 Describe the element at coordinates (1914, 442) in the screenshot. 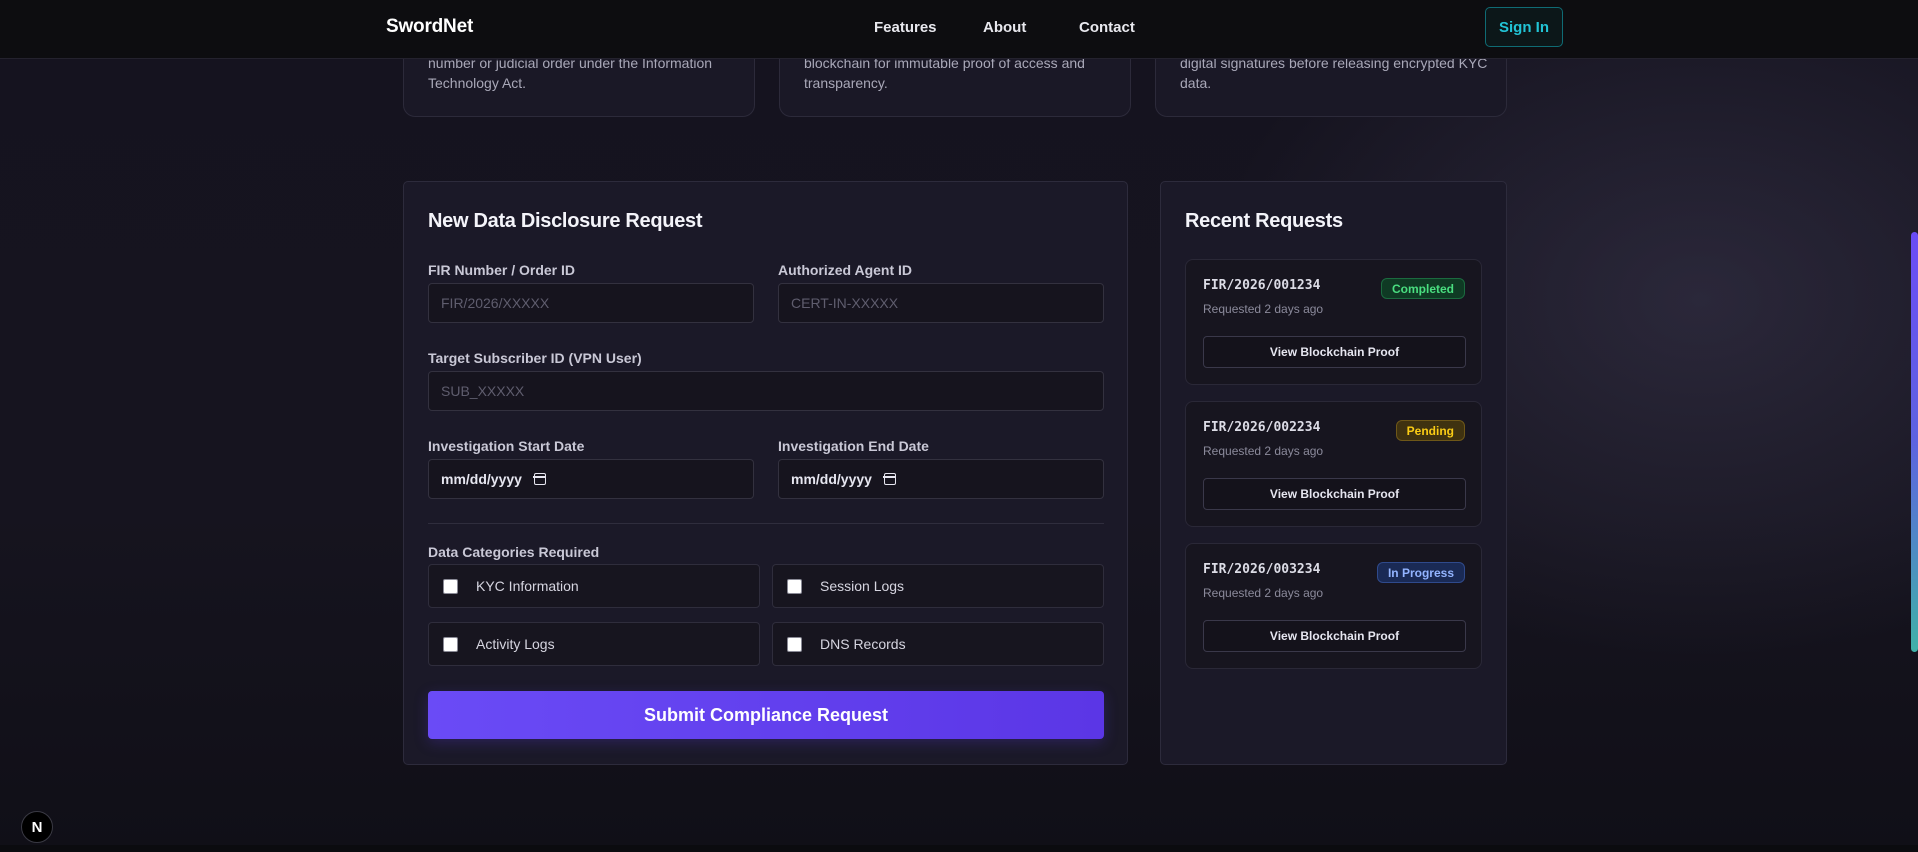

I see `scrollbar-thumb` at that location.